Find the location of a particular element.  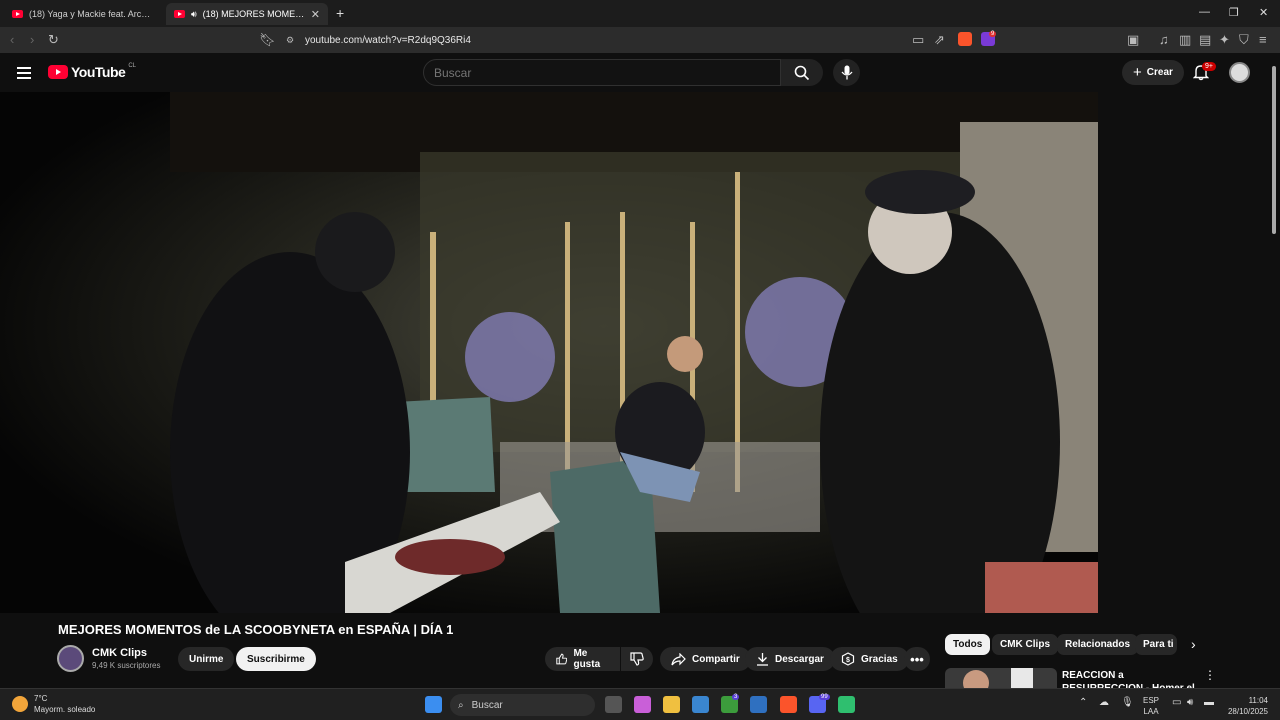

windows-start-icon is located at coordinates (433, 704).